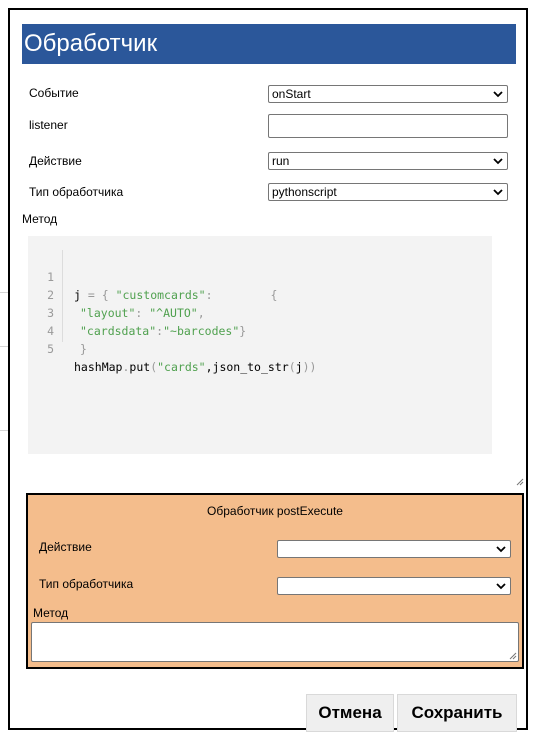 The width and height of the screenshot is (535, 735). I want to click on event-label: Событие, so click(54, 93).